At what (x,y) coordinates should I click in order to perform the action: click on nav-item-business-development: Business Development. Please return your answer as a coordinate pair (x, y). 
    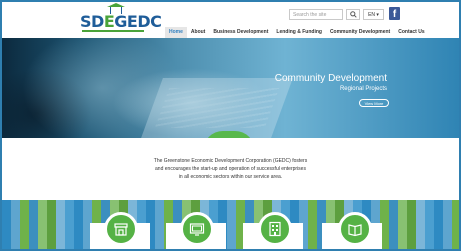
    Looking at the image, I should click on (240, 32).